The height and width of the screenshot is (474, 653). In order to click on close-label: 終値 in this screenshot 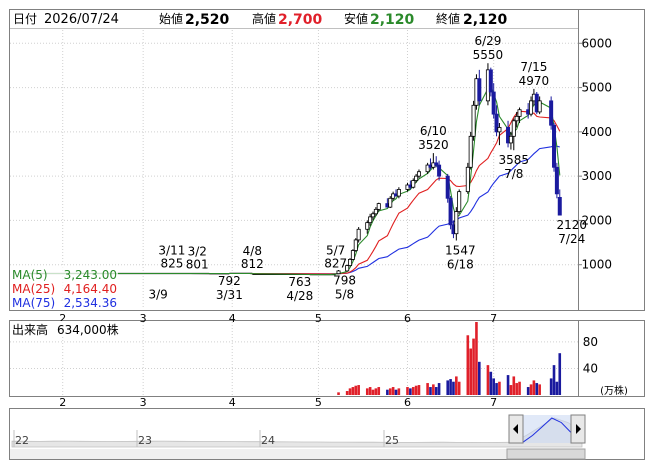, I will do `click(448, 18)`.